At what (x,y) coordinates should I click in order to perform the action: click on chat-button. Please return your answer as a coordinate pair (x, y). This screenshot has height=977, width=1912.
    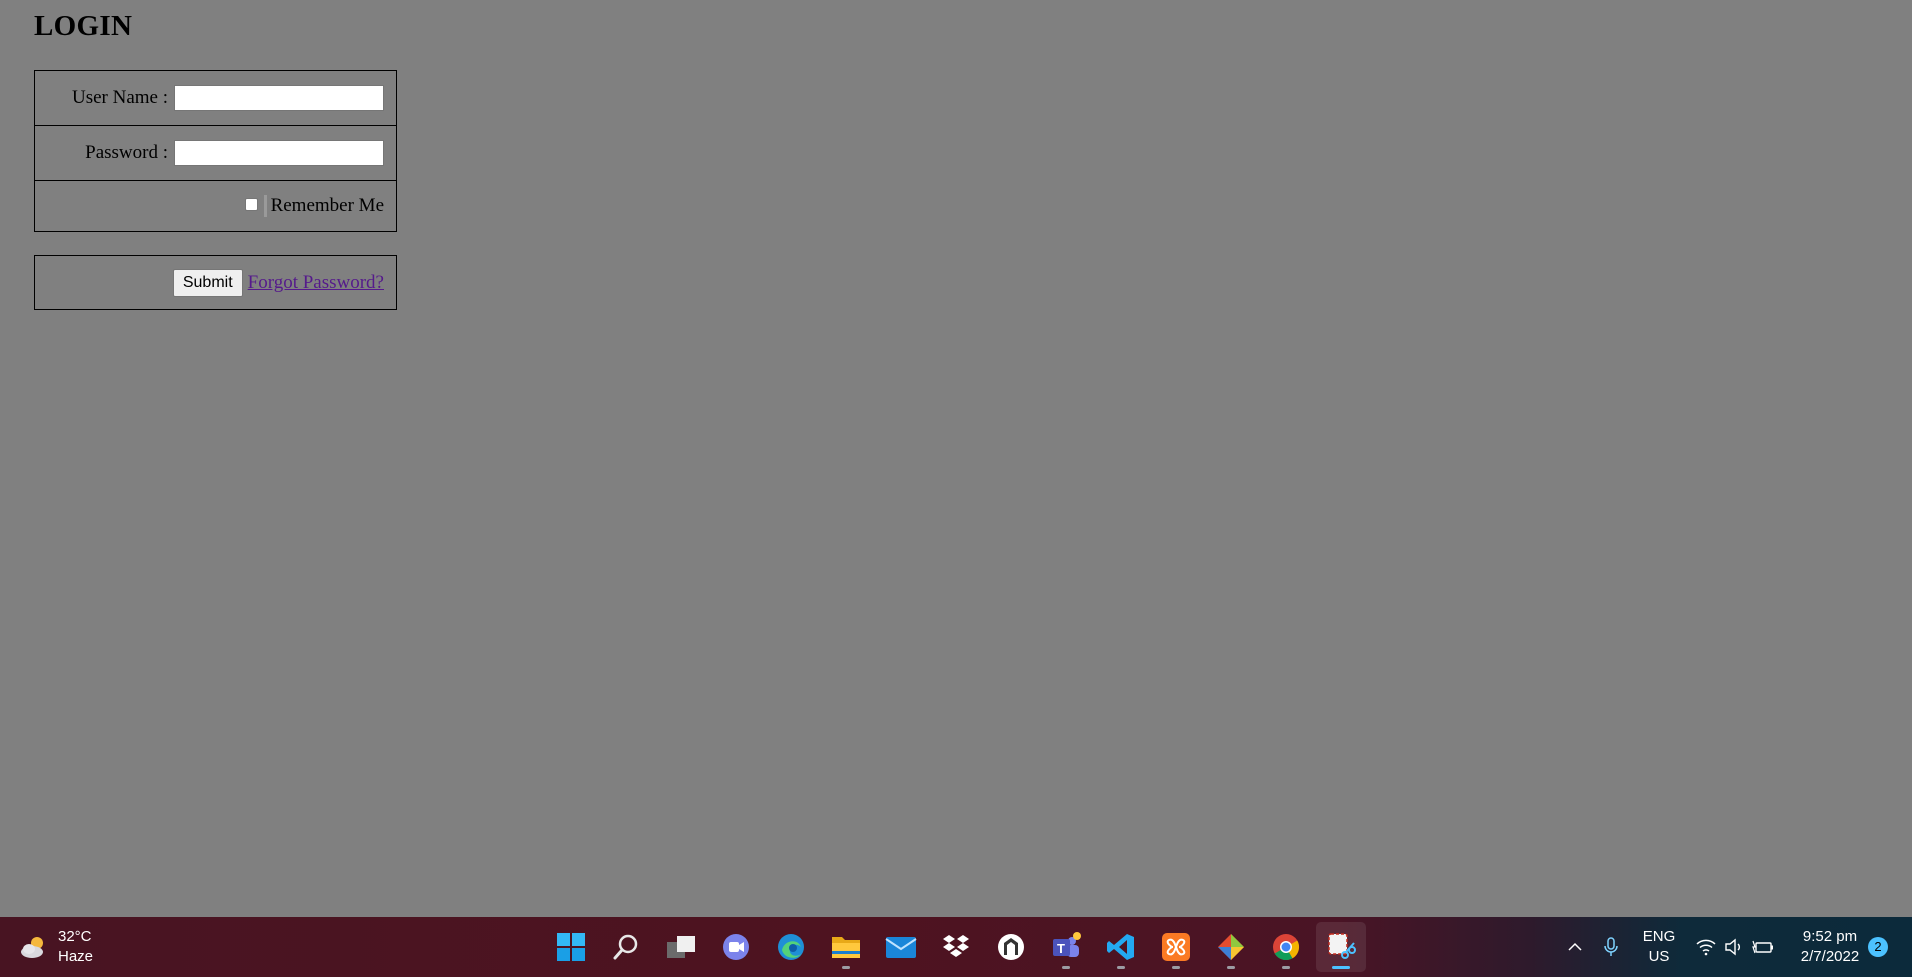
    Looking at the image, I should click on (736, 947).